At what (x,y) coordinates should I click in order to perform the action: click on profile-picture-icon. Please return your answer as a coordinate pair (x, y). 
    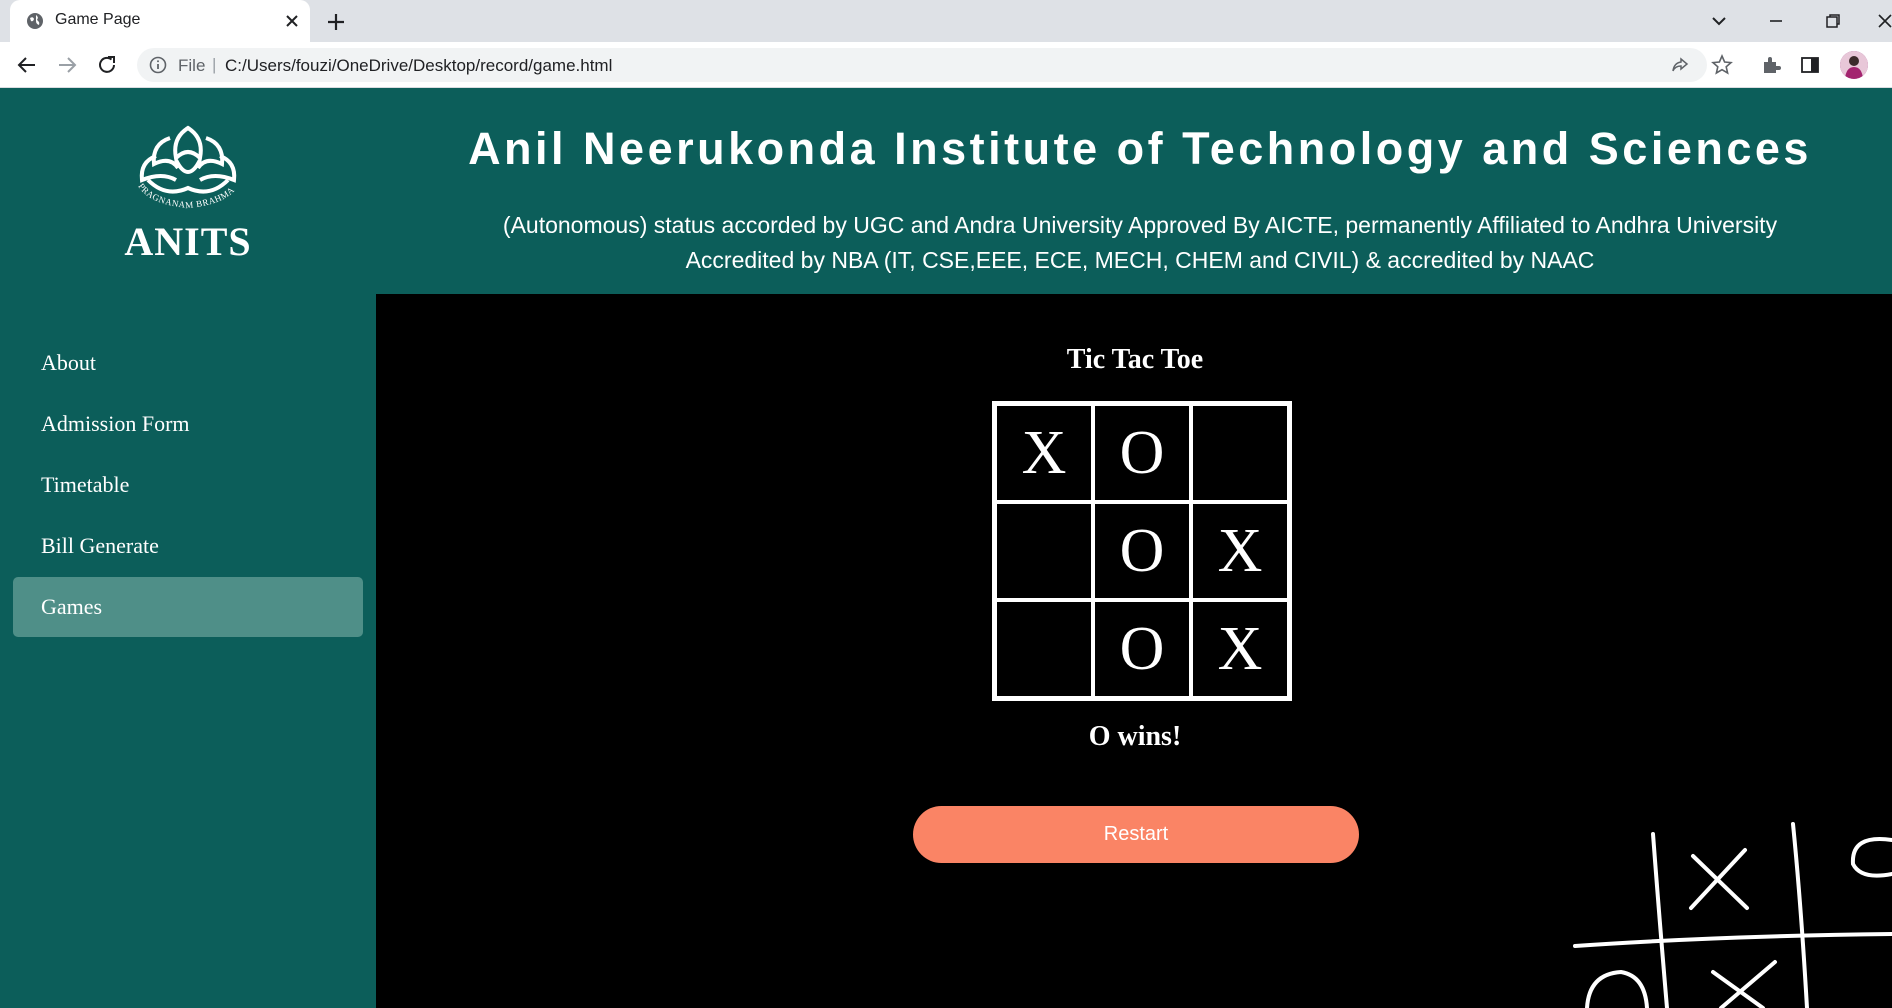
    Looking at the image, I should click on (1854, 65).